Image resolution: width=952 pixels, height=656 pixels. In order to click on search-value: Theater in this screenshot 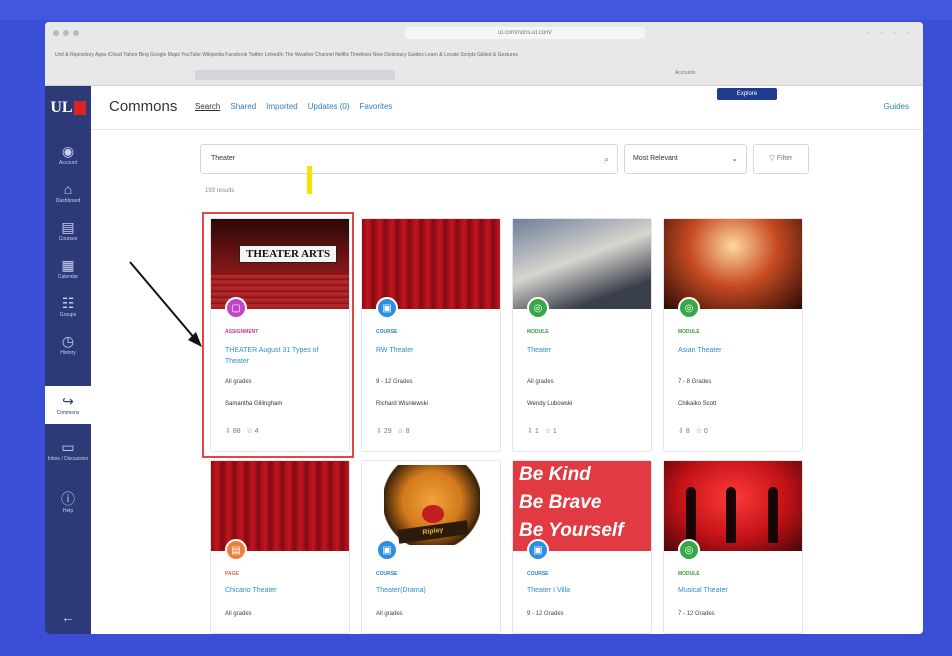, I will do `click(223, 158)`.